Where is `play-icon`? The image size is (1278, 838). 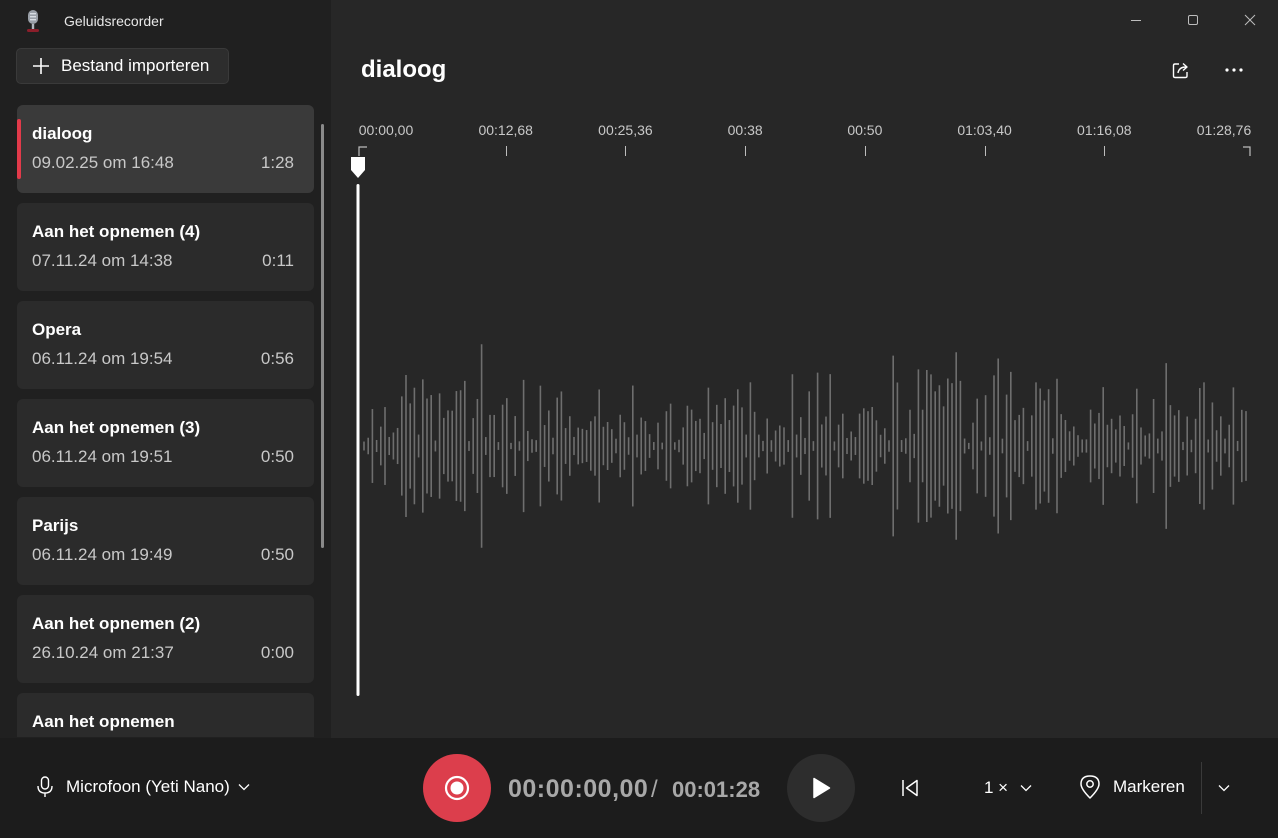 play-icon is located at coordinates (822, 788).